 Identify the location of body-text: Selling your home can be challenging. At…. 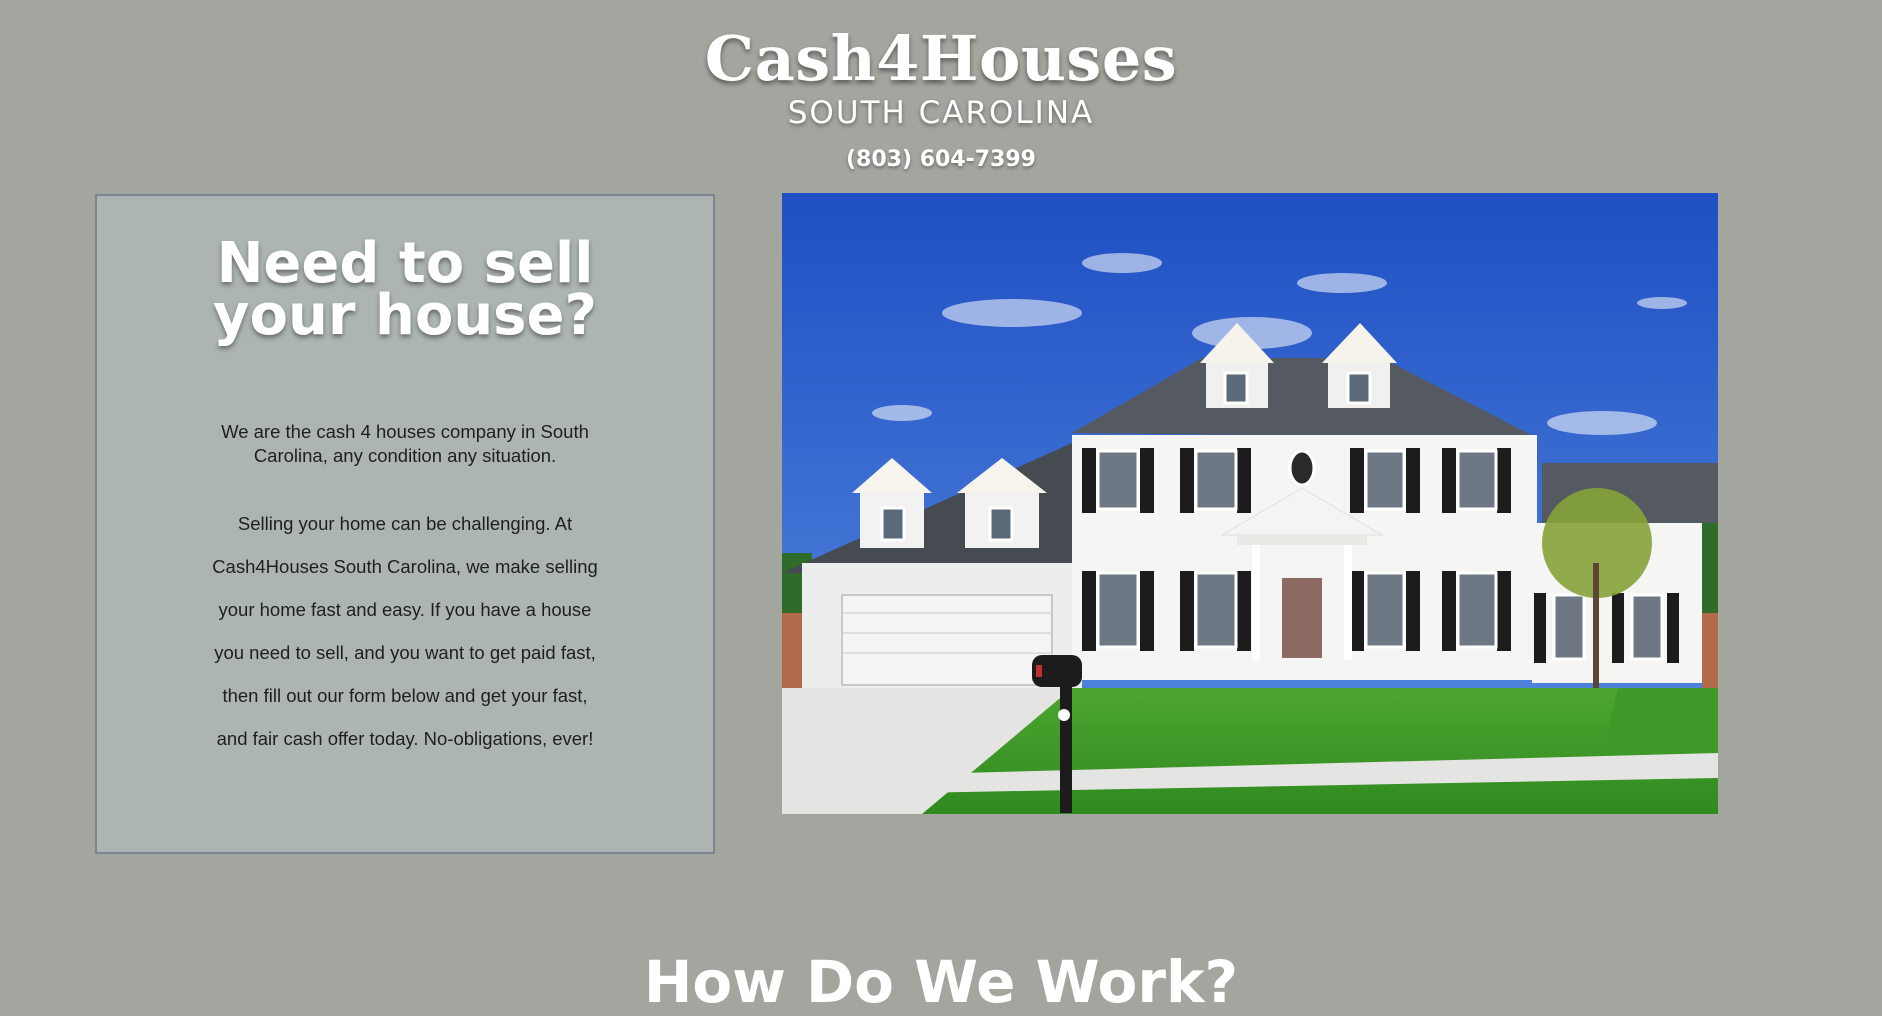
(405, 631).